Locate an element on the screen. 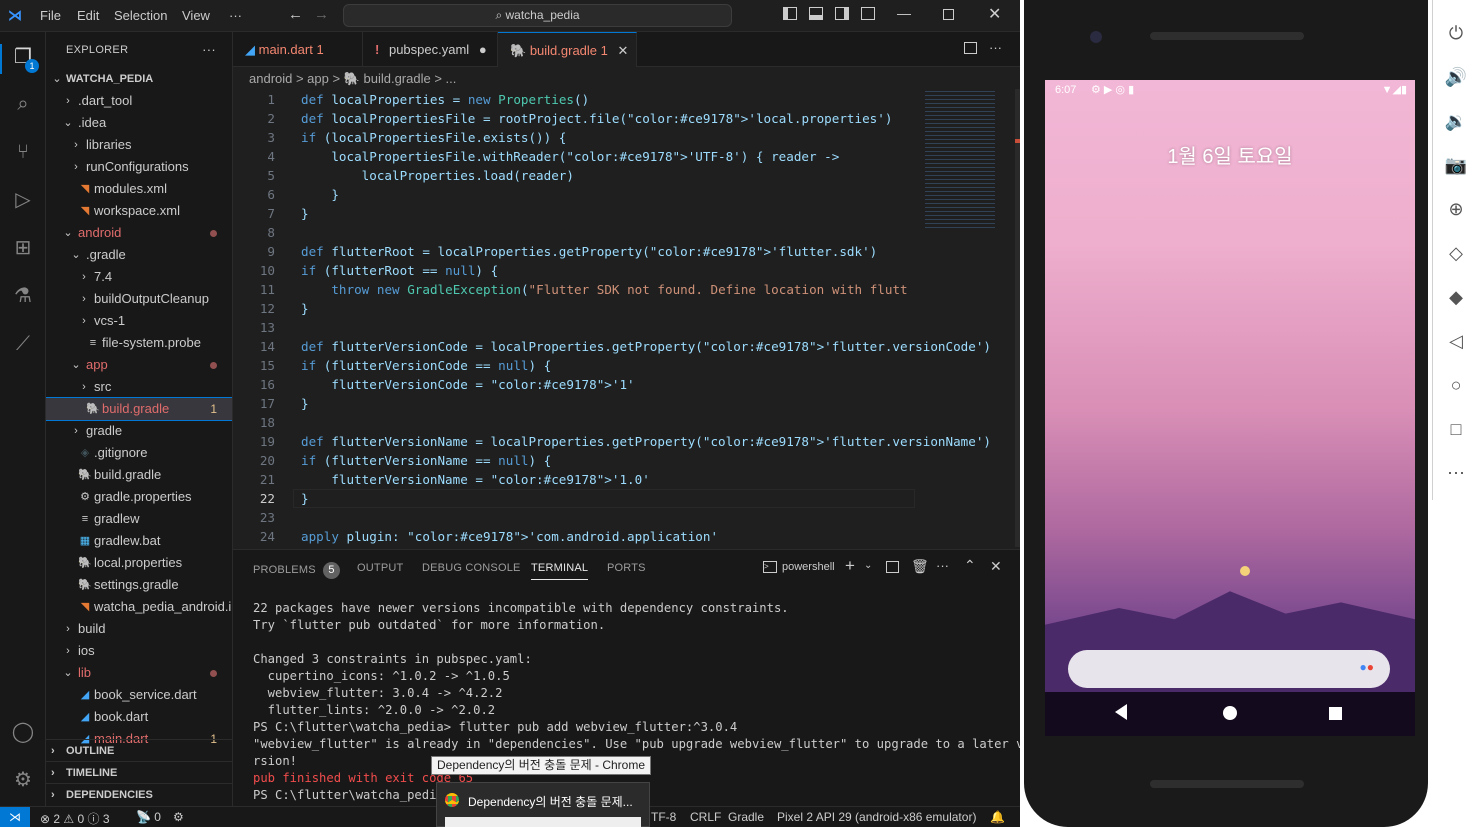  toggle-panel-icon is located at coordinates (816, 13).